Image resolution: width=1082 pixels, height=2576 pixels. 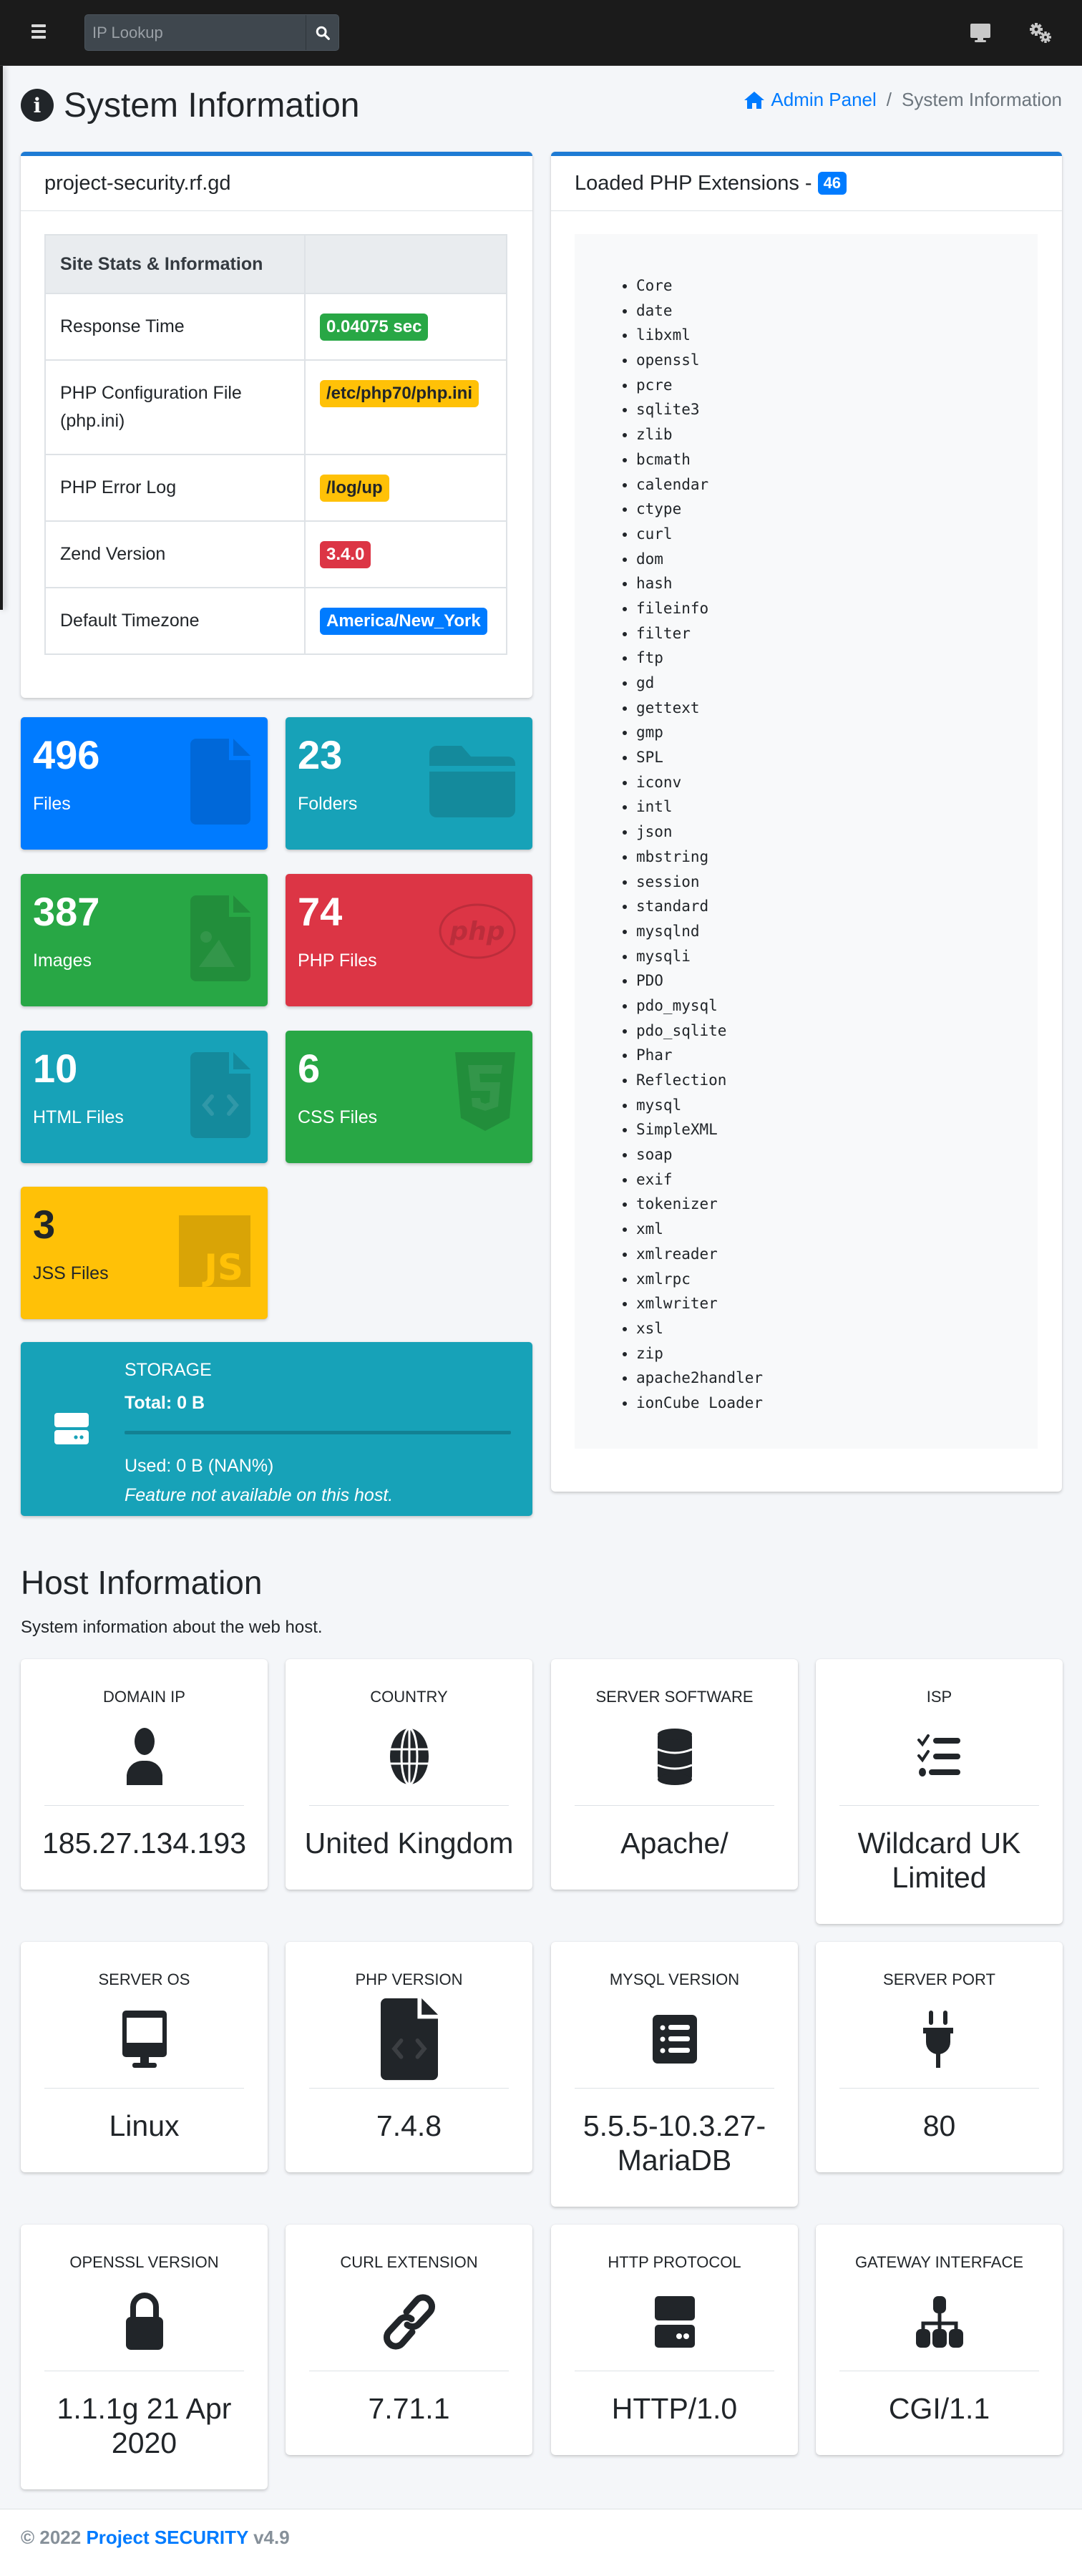 I want to click on stat-count: 3, so click(x=44, y=1224).